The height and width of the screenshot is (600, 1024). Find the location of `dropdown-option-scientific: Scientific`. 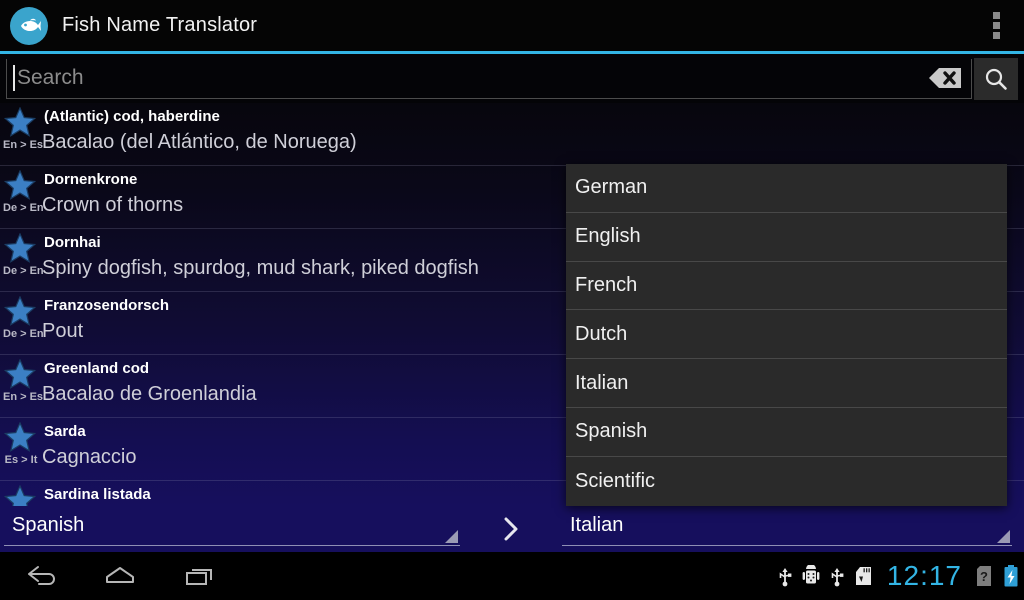

dropdown-option-scientific: Scientific is located at coordinates (786, 481).